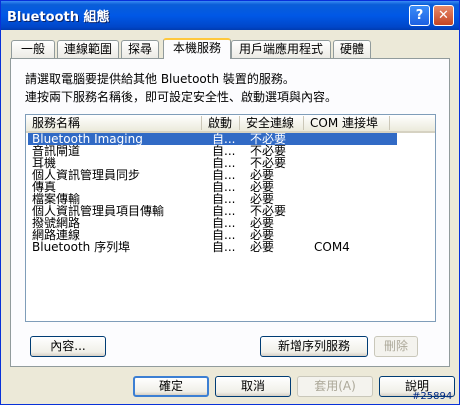  I want to click on close-icon: ✕, so click(443, 15).